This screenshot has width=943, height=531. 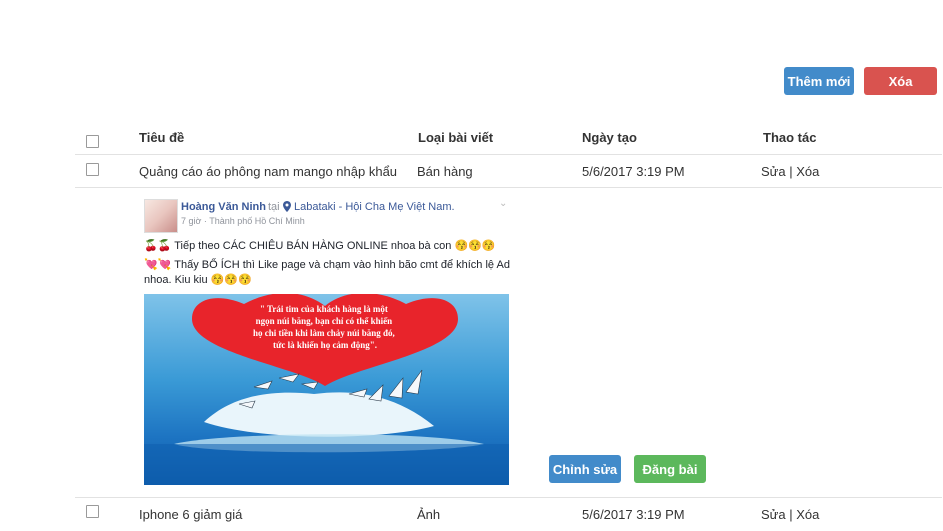 I want to click on select-all-checkbox, so click(x=92, y=141).